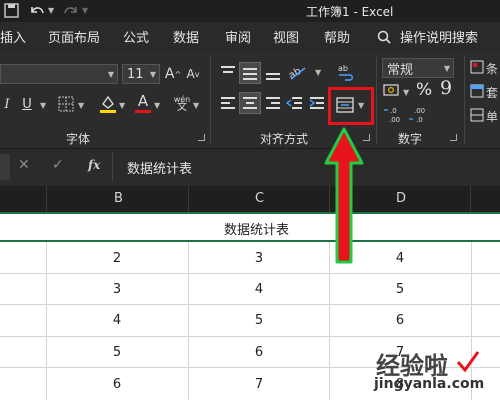  I want to click on font-name-dropdown: ▼, so click(59, 74).